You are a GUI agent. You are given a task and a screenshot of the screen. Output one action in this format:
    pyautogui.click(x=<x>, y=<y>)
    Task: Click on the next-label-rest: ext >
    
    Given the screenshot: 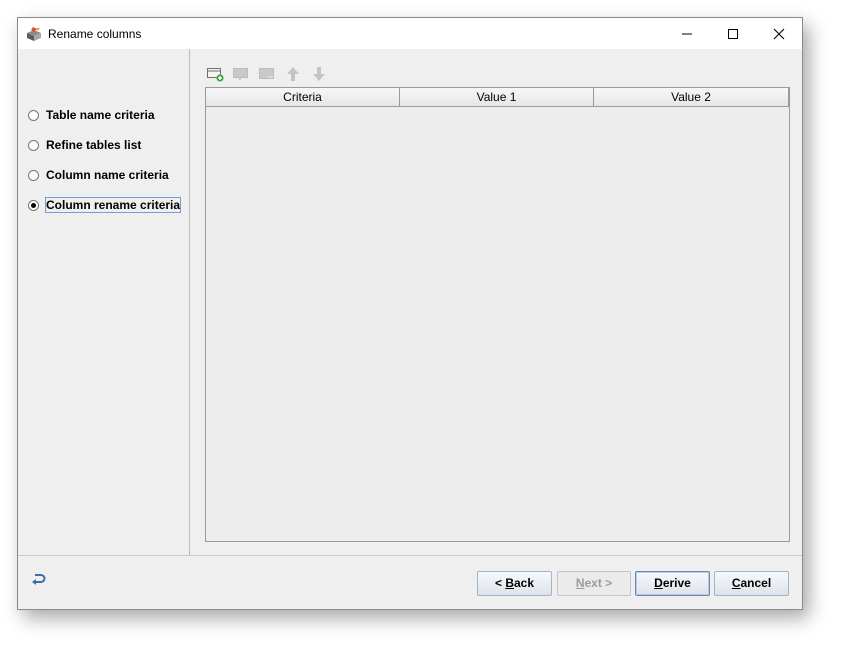 What is the action you would take?
    pyautogui.click(x=598, y=583)
    